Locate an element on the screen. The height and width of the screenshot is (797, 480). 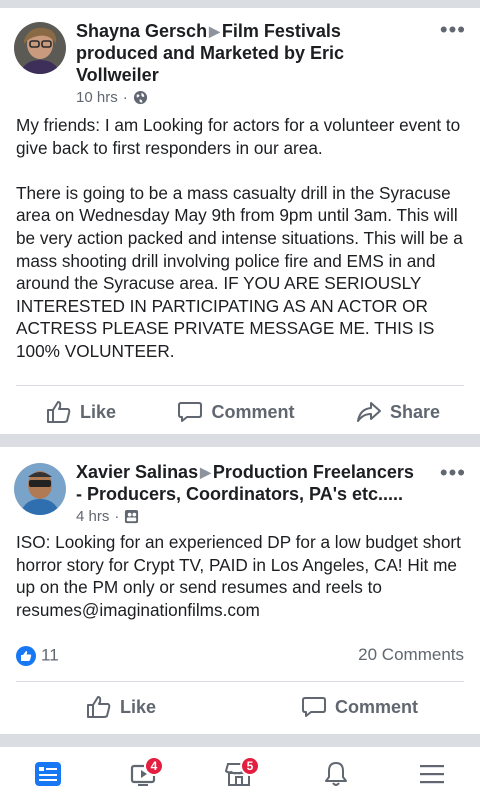
post-time: 4 hrs is located at coordinates (92, 516).